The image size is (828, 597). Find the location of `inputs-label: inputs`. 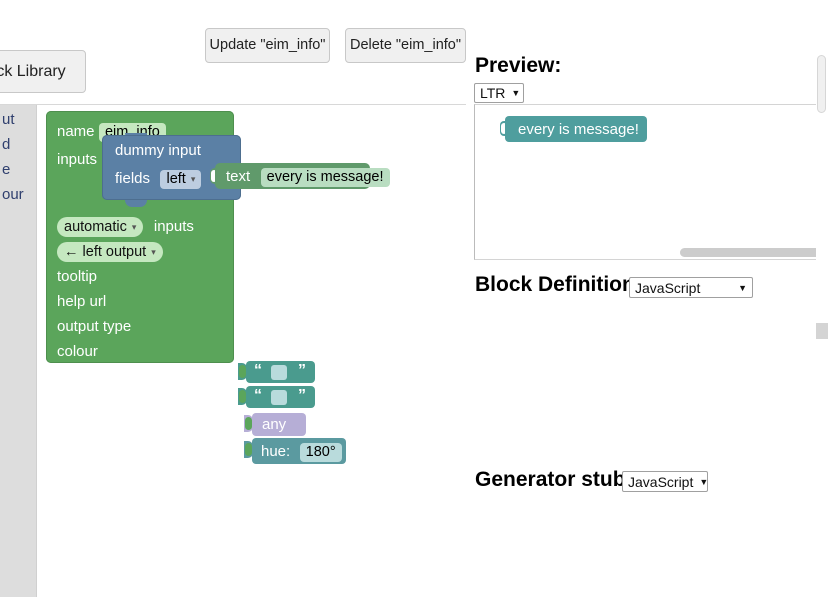

inputs-label: inputs is located at coordinates (77, 159).